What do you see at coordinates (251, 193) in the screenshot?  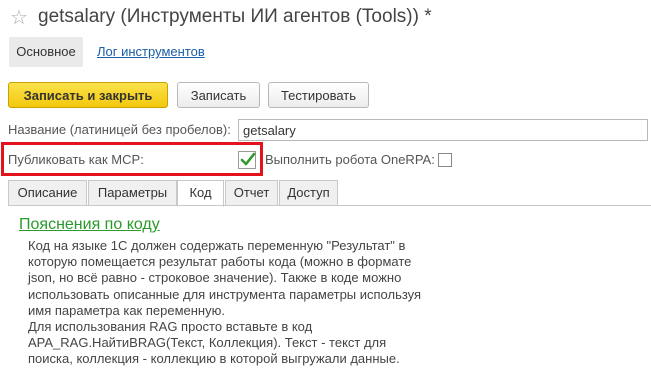 I see `tab-report: Отчет` at bounding box center [251, 193].